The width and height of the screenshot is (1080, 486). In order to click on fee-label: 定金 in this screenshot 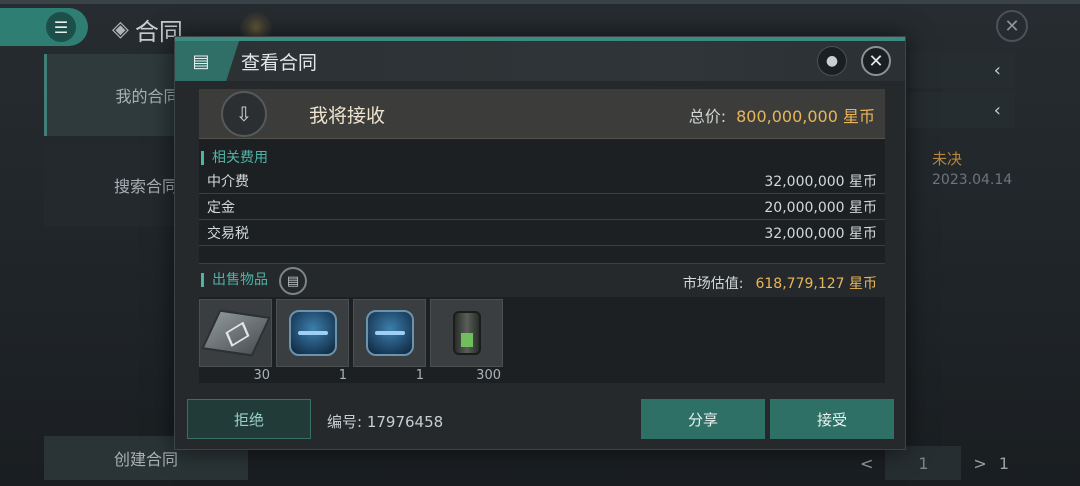, I will do `click(221, 208)`.